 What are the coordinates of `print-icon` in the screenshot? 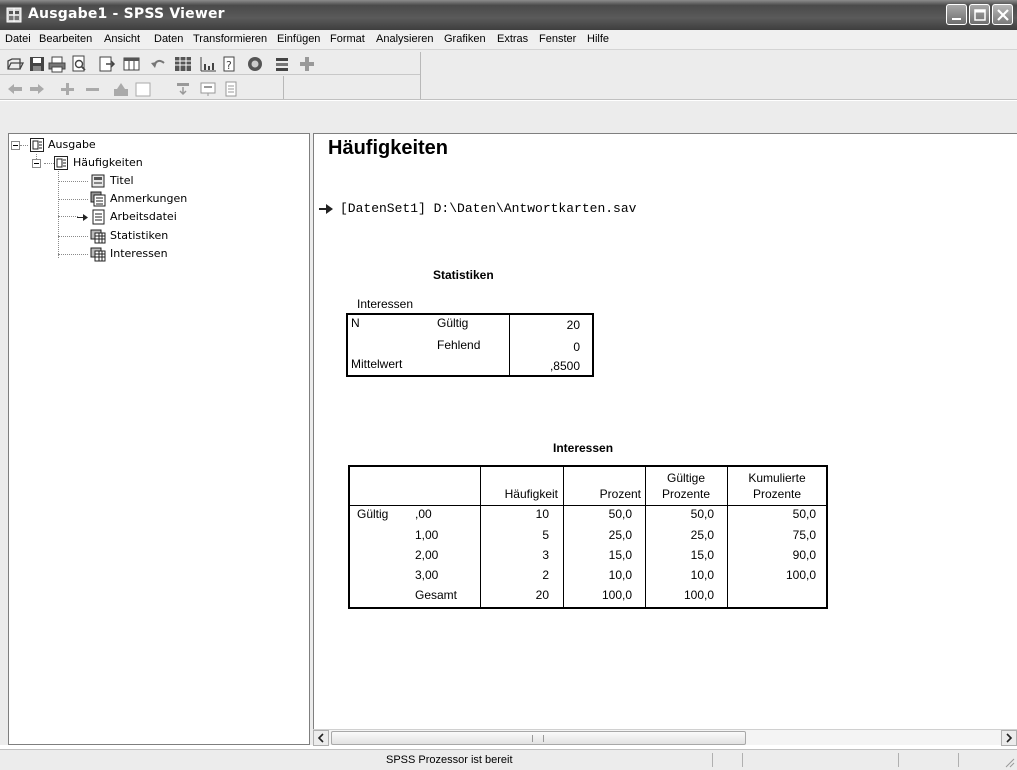 It's located at (57, 64).